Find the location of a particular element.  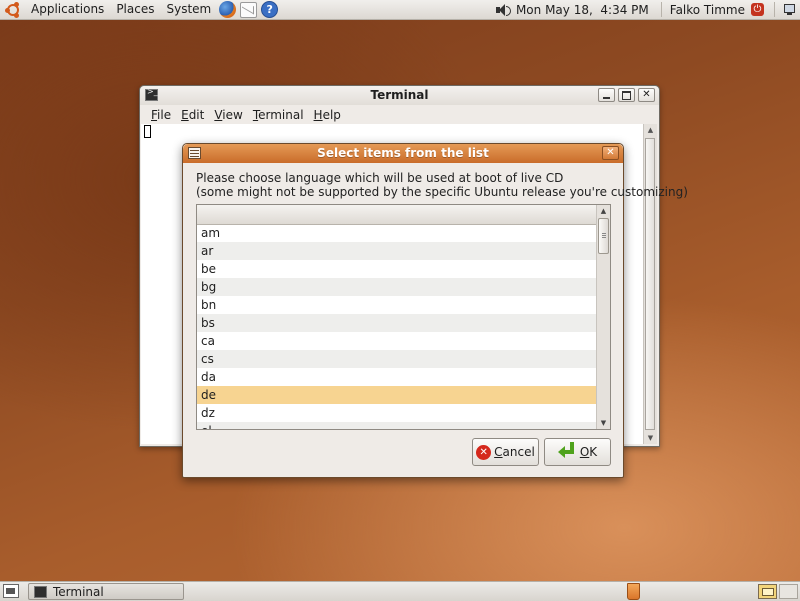

text-cursor is located at coordinates (147, 131).